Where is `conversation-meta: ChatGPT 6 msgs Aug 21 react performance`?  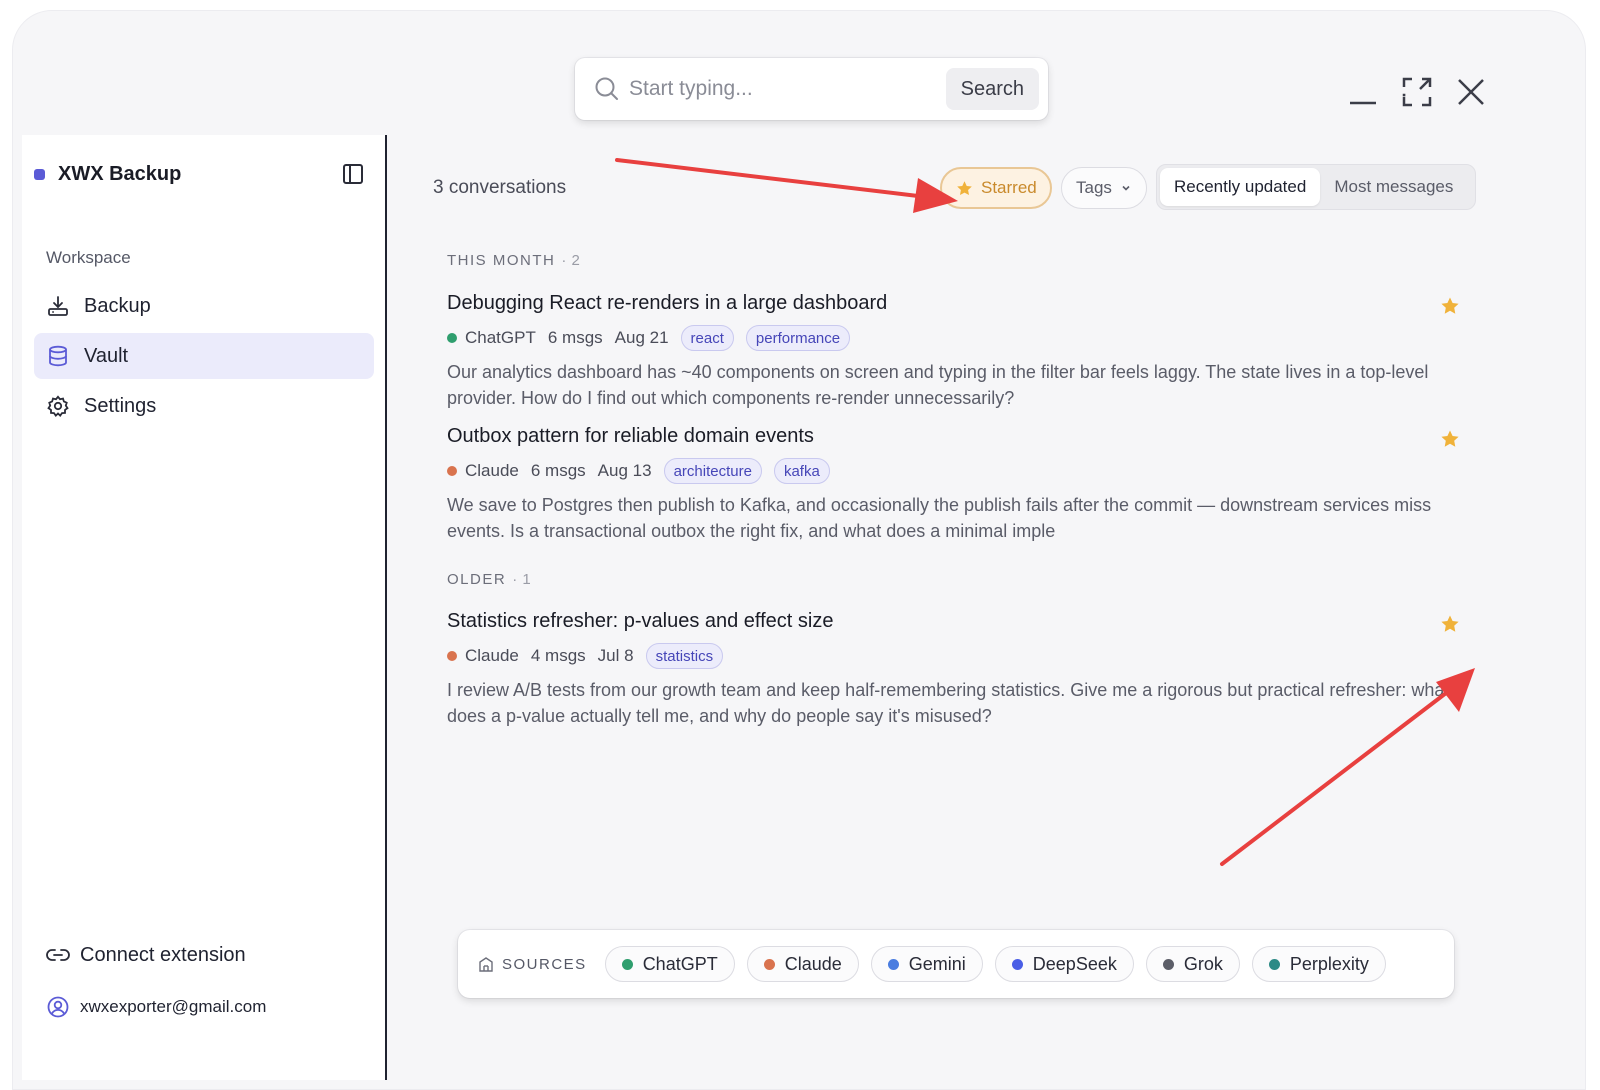
conversation-meta: ChatGPT 6 msgs Aug 21 react performance is located at coordinates (954, 338).